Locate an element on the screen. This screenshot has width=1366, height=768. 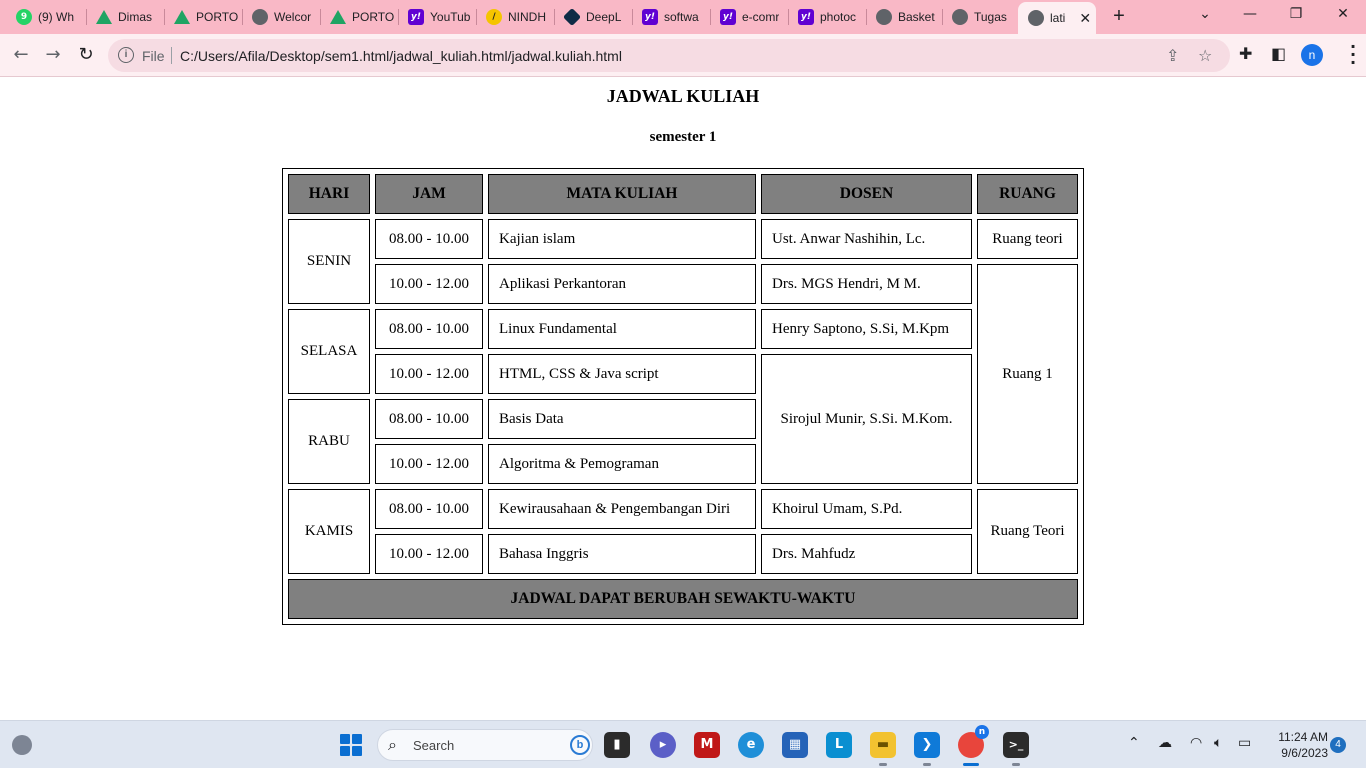
header-ruang: RUANG is located at coordinates (1027, 194).